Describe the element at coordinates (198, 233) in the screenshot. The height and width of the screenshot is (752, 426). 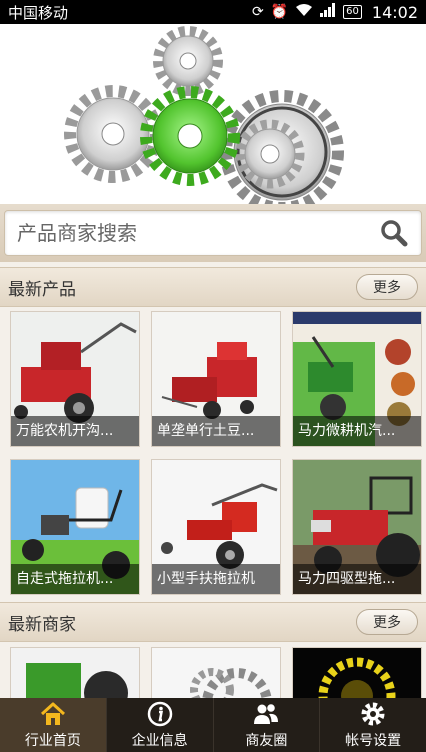
I see `search-input` at that location.